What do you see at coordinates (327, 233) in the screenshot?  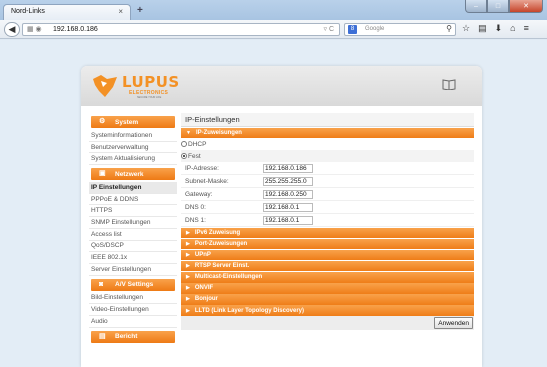 I see `section-ipv6-zuweisung: ▶ IPv6 Zuweisung` at bounding box center [327, 233].